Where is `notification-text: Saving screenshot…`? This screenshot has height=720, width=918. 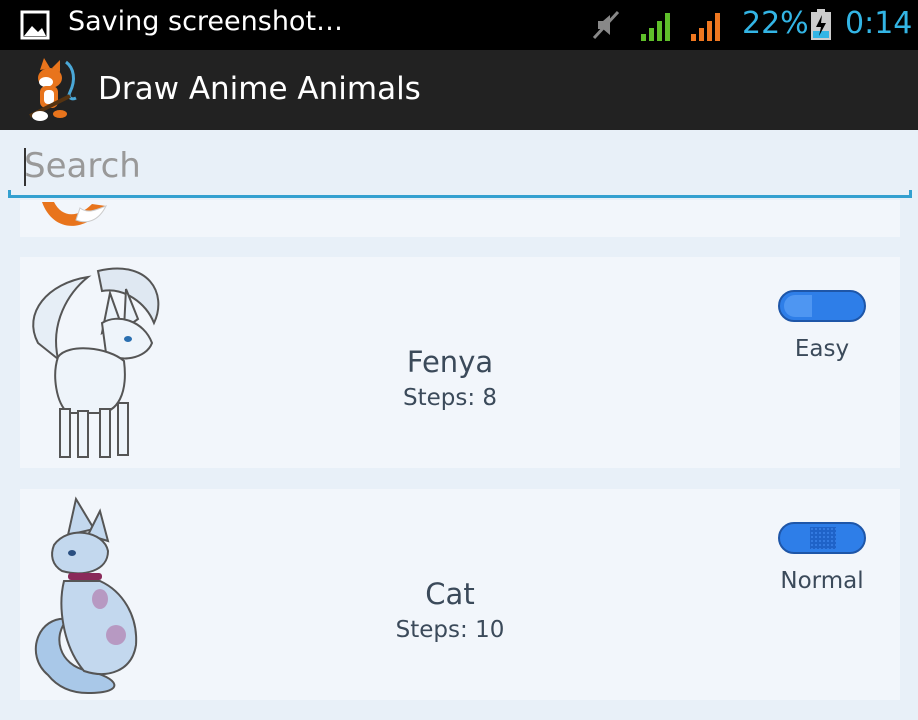 notification-text: Saving screenshot… is located at coordinates (206, 21).